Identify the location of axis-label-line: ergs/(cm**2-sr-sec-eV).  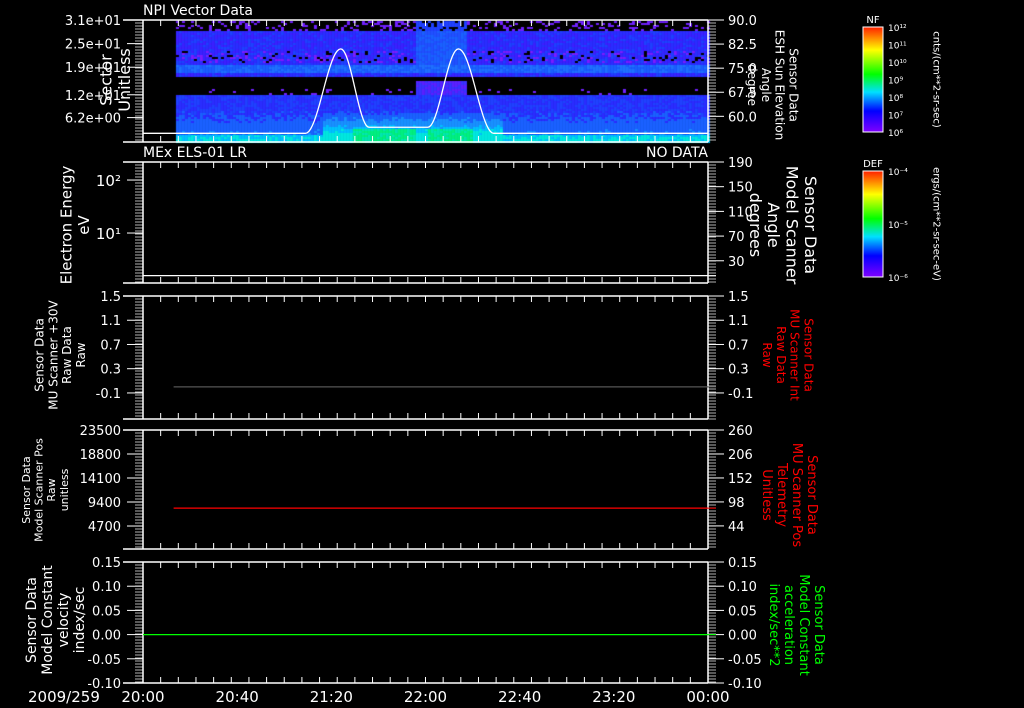
(936, 224).